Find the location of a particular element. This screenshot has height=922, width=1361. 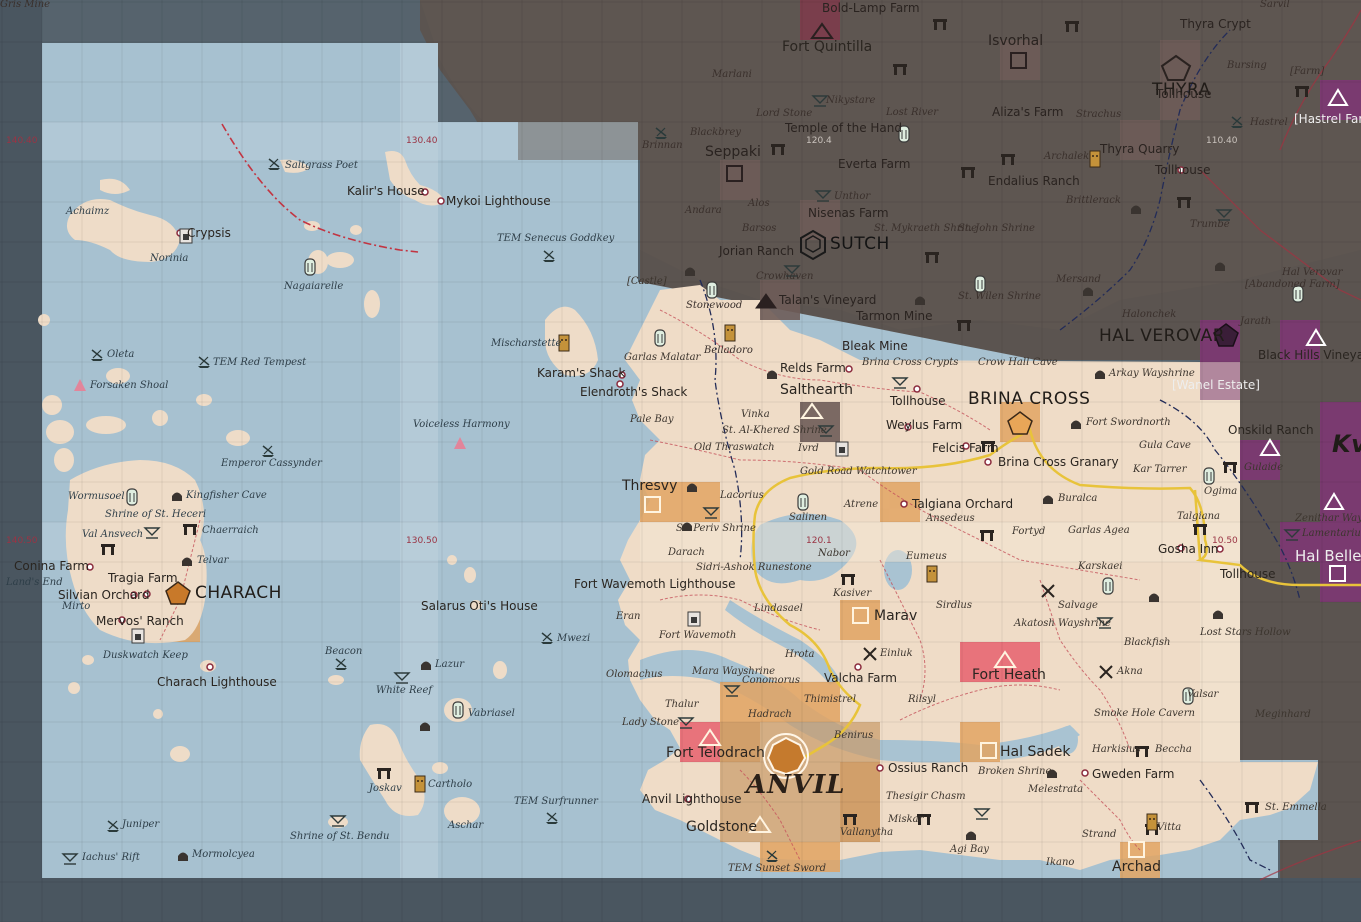

town-label: Fort Wavemoth Lighthouse is located at coordinates (655, 584).